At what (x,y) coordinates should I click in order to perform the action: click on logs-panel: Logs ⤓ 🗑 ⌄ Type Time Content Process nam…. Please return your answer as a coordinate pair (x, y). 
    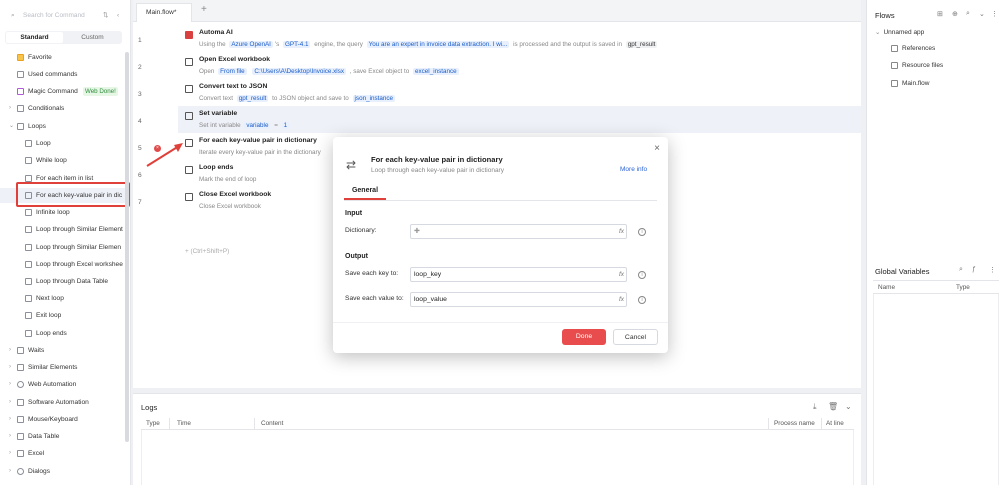
    Looking at the image, I should click on (497, 439).